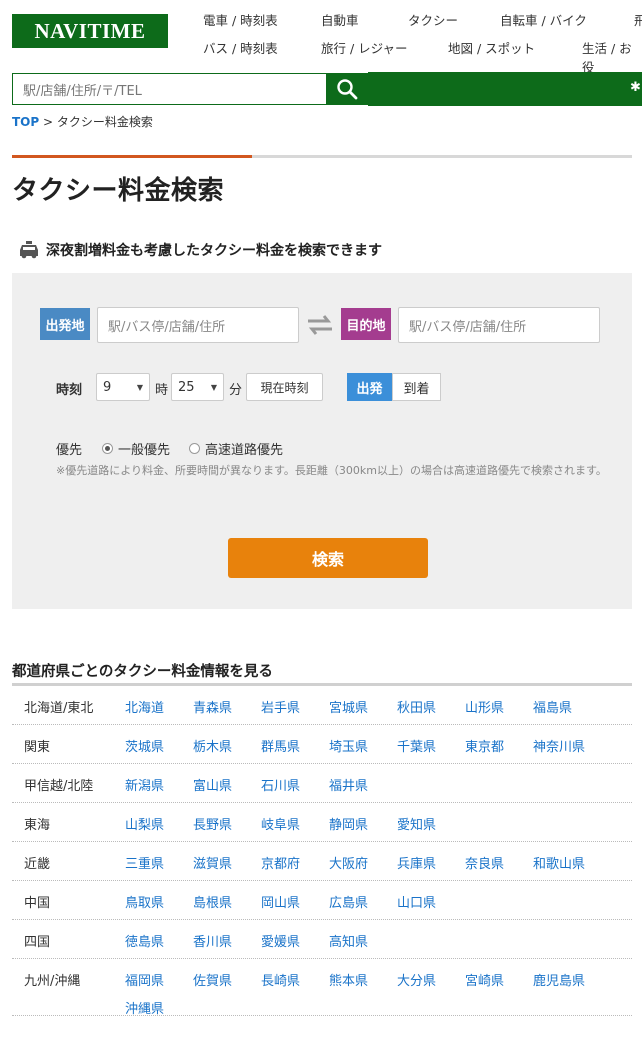 The image size is (642, 1044). I want to click on breadcrumb-top-link: TOP, so click(25, 122).